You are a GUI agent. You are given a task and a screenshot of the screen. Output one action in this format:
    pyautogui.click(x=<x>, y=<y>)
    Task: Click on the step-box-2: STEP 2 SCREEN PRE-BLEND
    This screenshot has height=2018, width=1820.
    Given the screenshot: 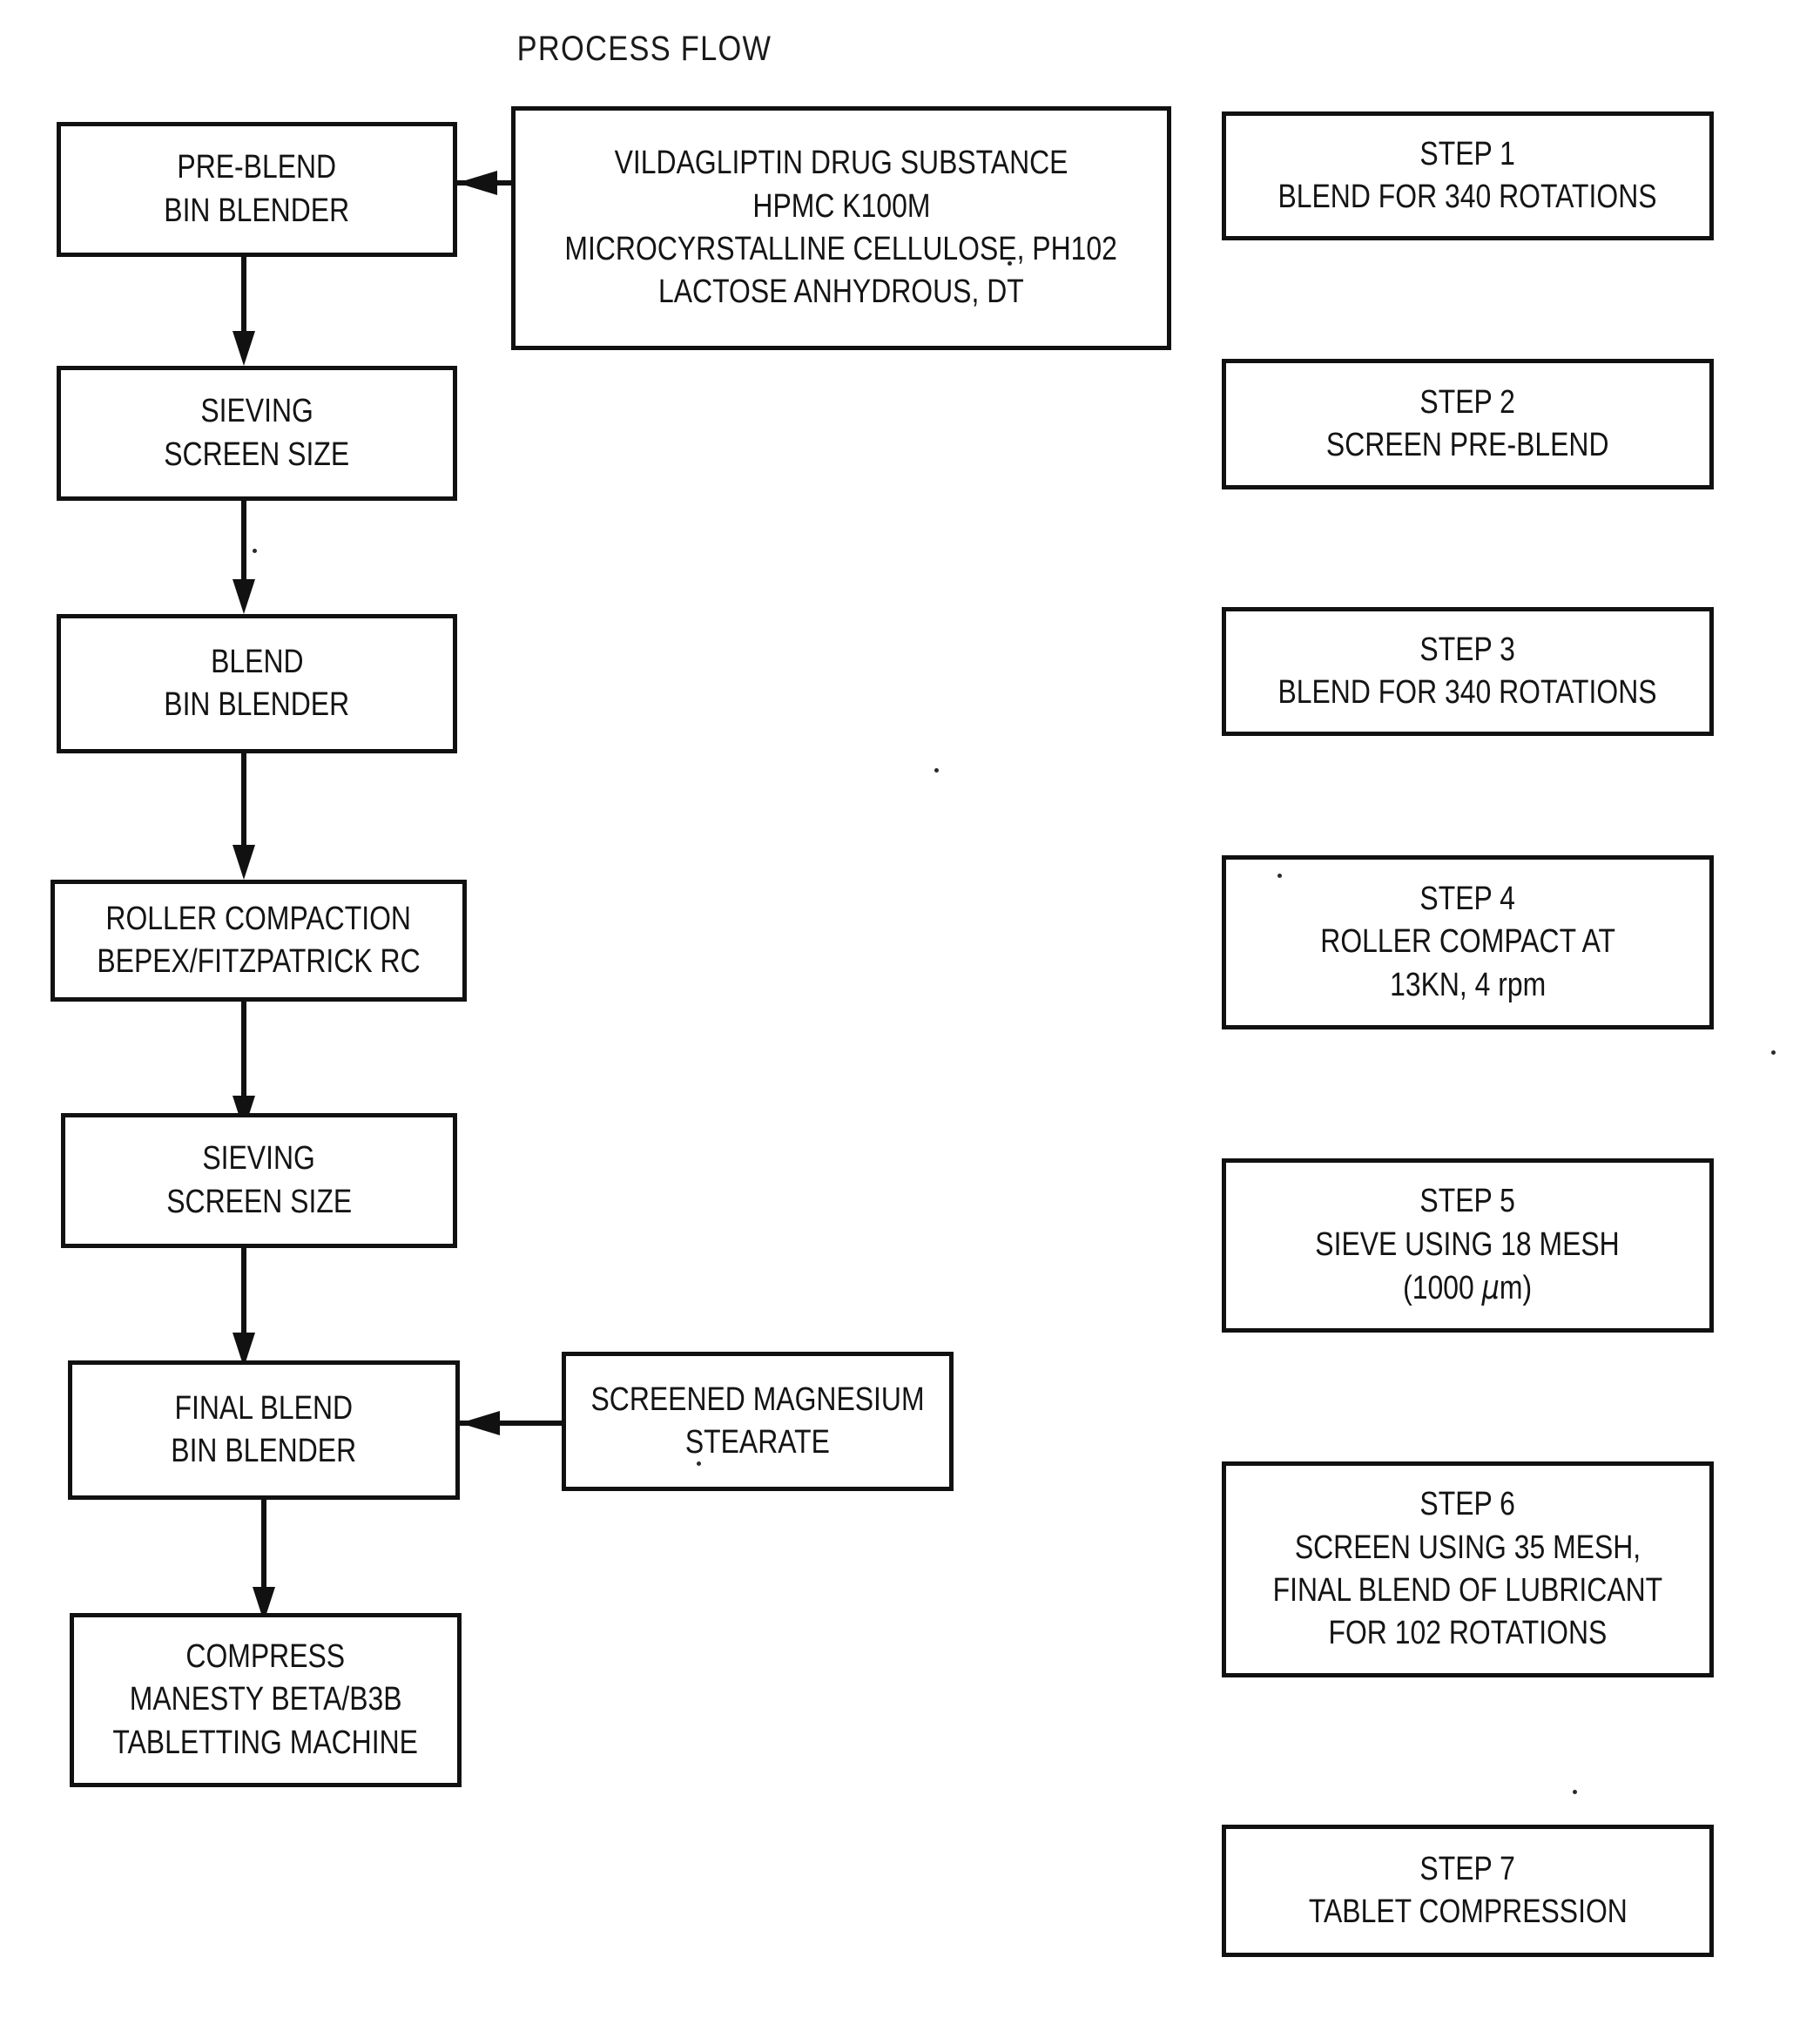 What is the action you would take?
    pyautogui.click(x=1468, y=424)
    